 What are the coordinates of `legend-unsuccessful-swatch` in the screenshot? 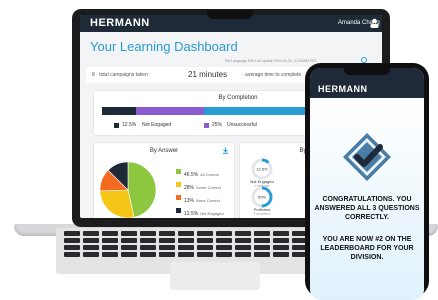 It's located at (206, 125).